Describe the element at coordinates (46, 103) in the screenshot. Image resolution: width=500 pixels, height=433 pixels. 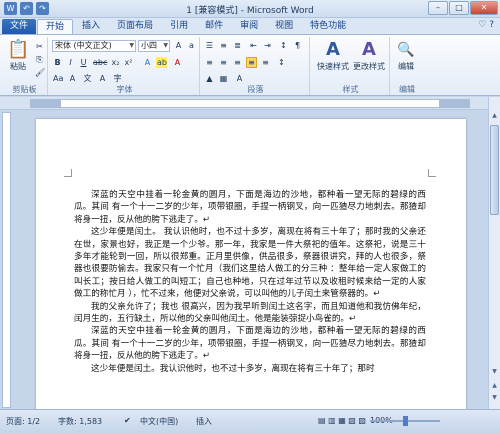
I see `ruler-left-margin` at that location.